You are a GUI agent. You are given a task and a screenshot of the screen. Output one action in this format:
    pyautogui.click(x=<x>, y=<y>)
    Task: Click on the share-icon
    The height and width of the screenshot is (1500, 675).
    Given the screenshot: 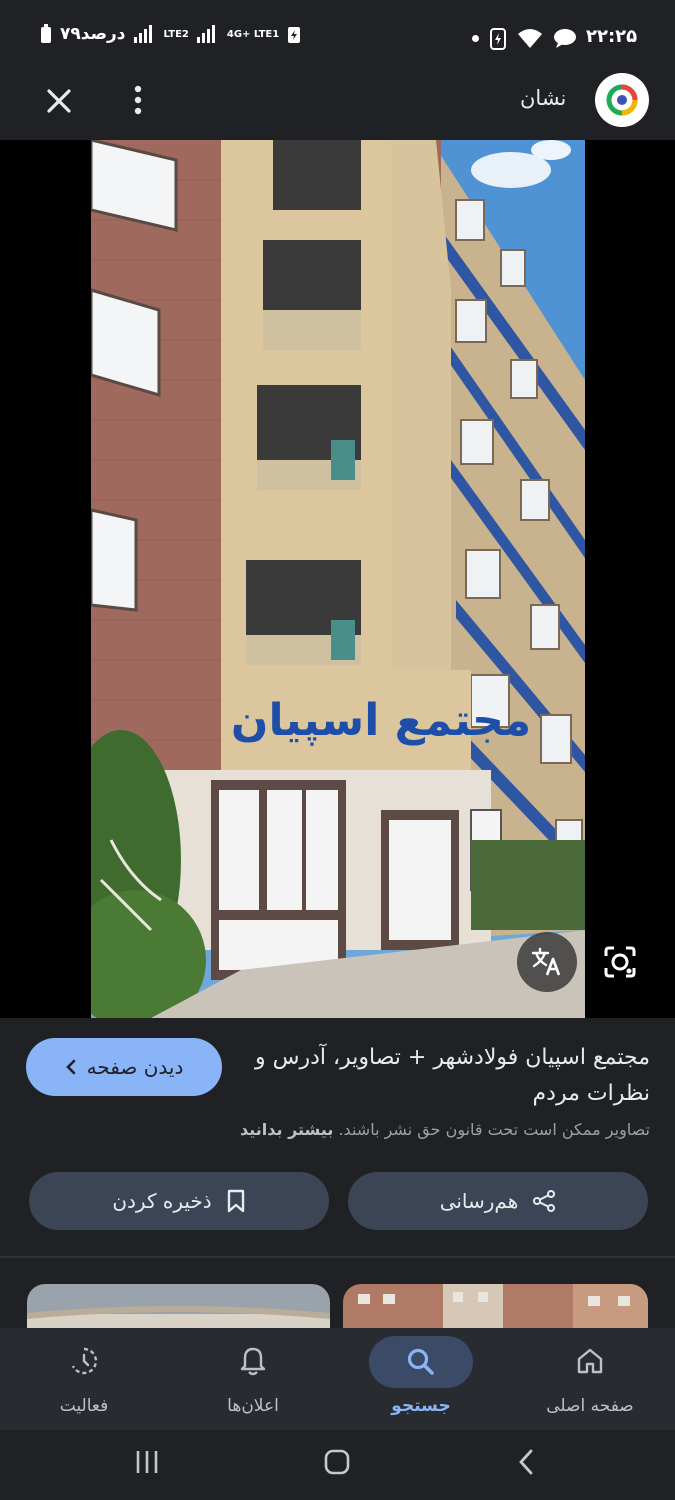 What is the action you would take?
    pyautogui.click(x=544, y=1201)
    